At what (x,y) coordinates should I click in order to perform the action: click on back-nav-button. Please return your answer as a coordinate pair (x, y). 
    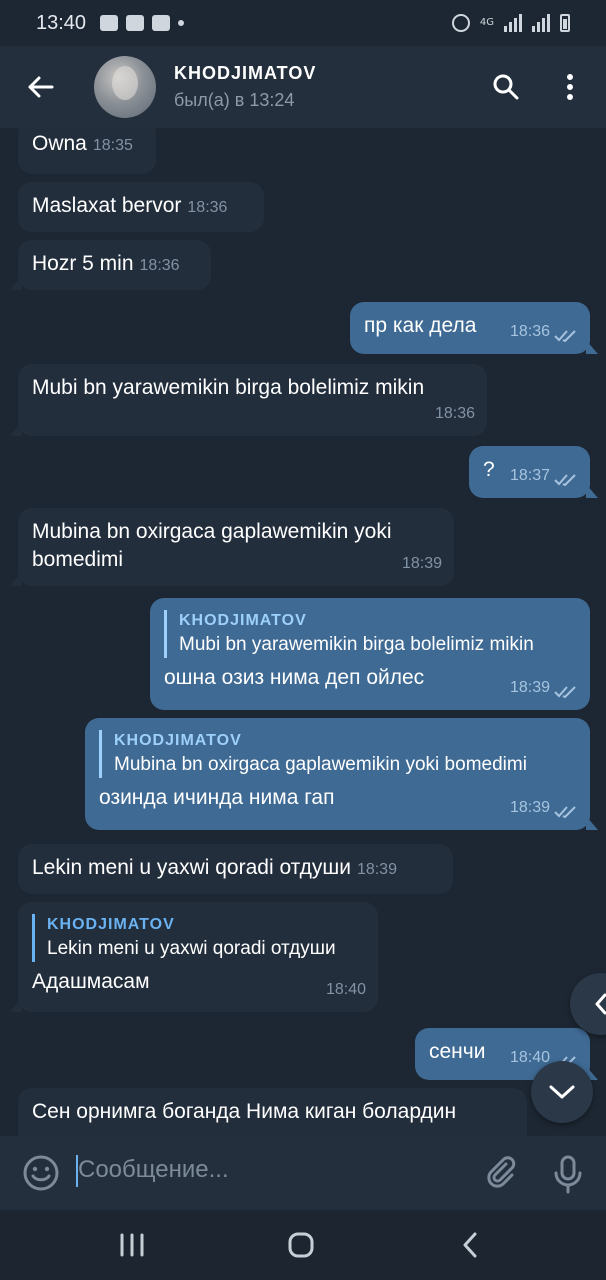
    Looking at the image, I should click on (470, 1245).